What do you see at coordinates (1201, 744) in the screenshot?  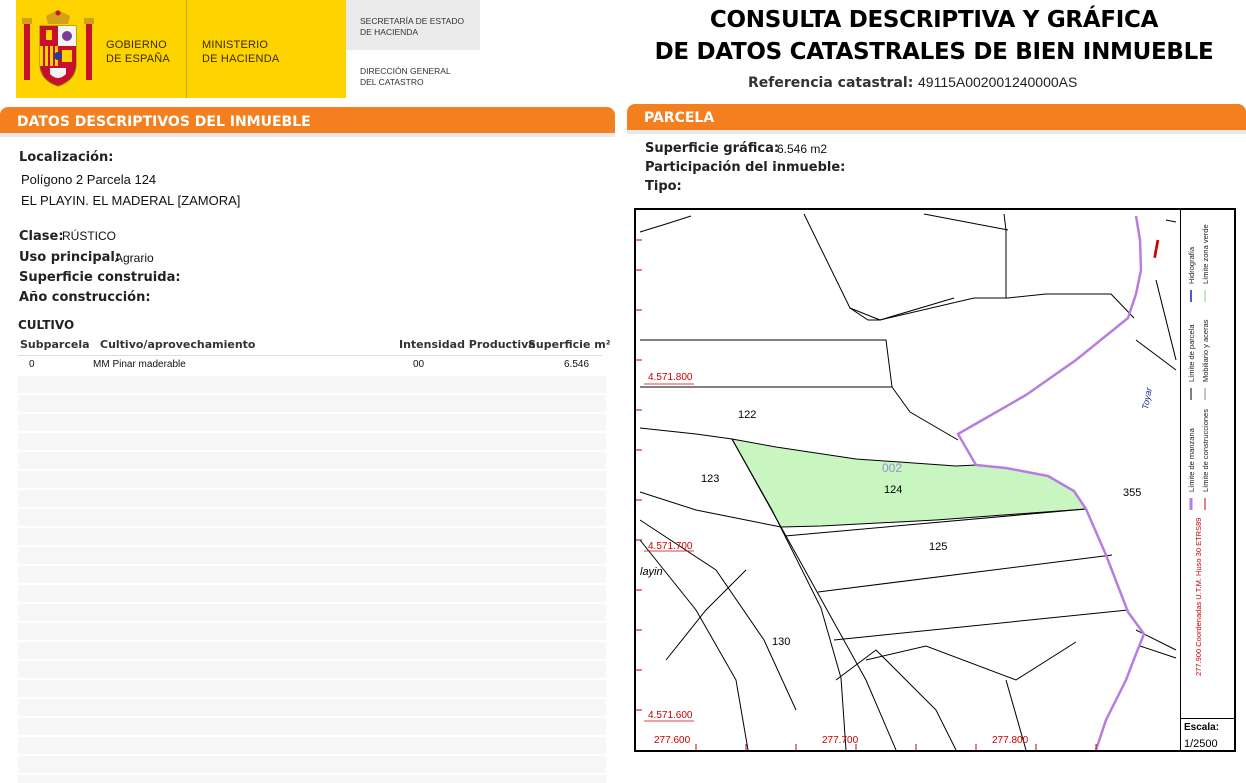 I see `scale-value: 1/2500` at bounding box center [1201, 744].